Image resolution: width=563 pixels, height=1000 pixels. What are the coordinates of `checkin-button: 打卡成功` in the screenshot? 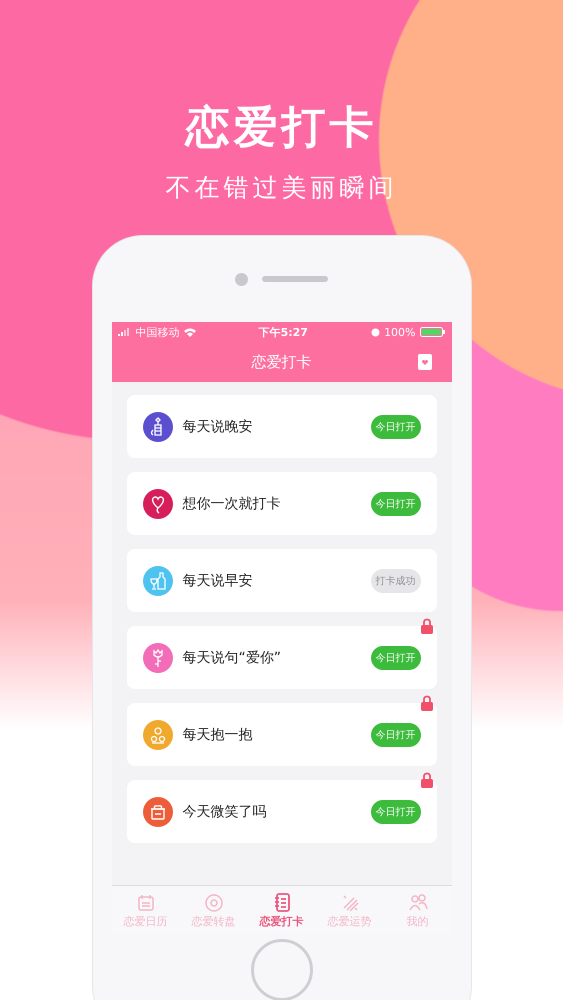 It's located at (395, 580).